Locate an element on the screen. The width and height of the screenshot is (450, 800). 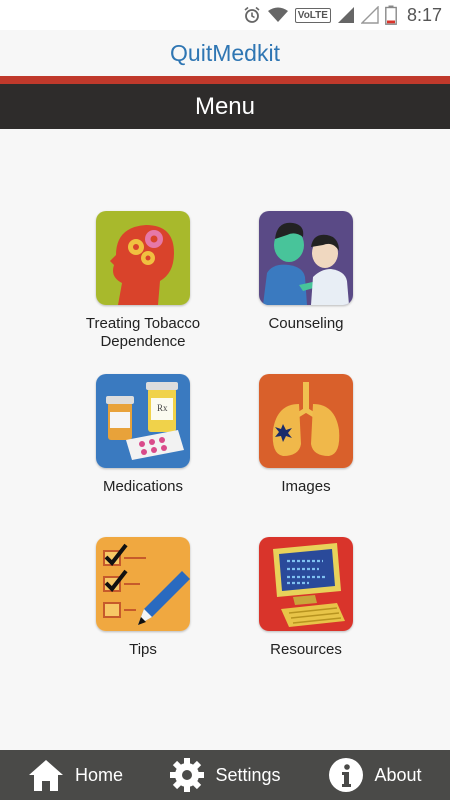
tile-label: Images is located at coordinates (306, 486).